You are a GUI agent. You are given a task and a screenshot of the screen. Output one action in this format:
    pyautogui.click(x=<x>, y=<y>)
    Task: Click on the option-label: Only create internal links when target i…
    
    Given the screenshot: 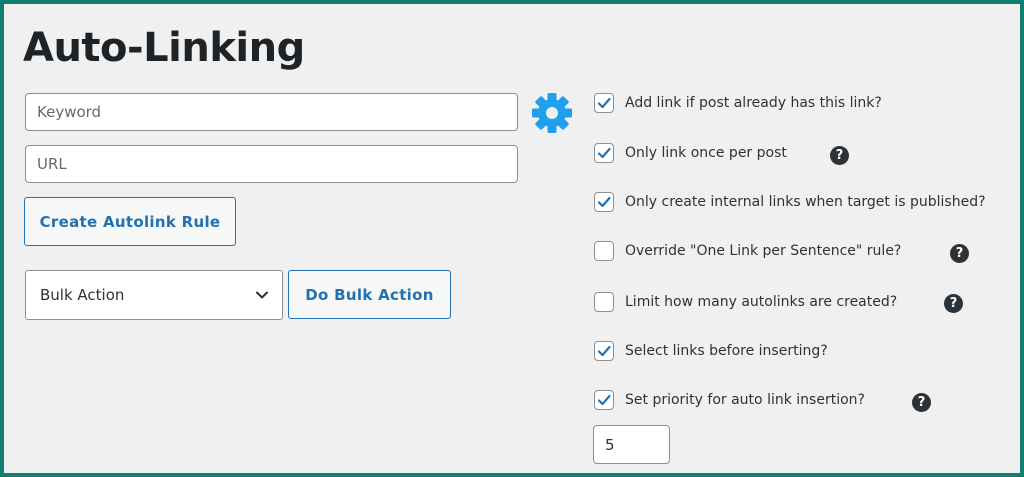 What is the action you would take?
    pyautogui.click(x=805, y=202)
    